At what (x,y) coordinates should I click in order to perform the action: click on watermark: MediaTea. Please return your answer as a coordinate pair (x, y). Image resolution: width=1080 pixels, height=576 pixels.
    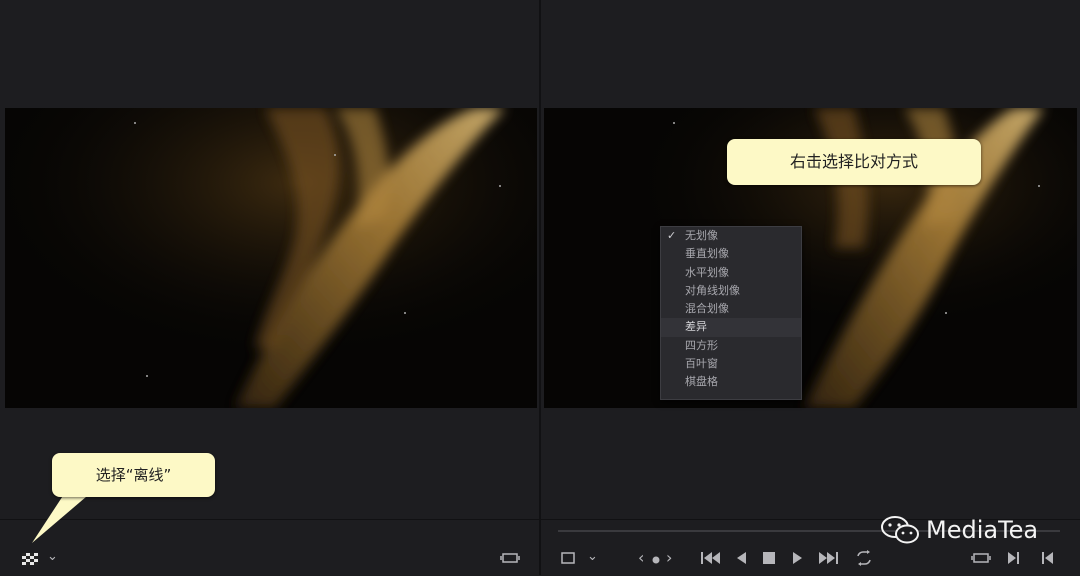
    Looking at the image, I should click on (959, 530).